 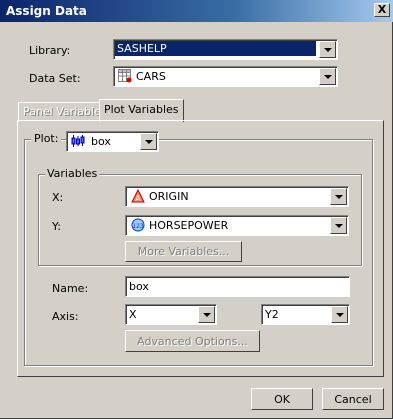 I want to click on character-variable-icon: A, so click(x=138, y=195).